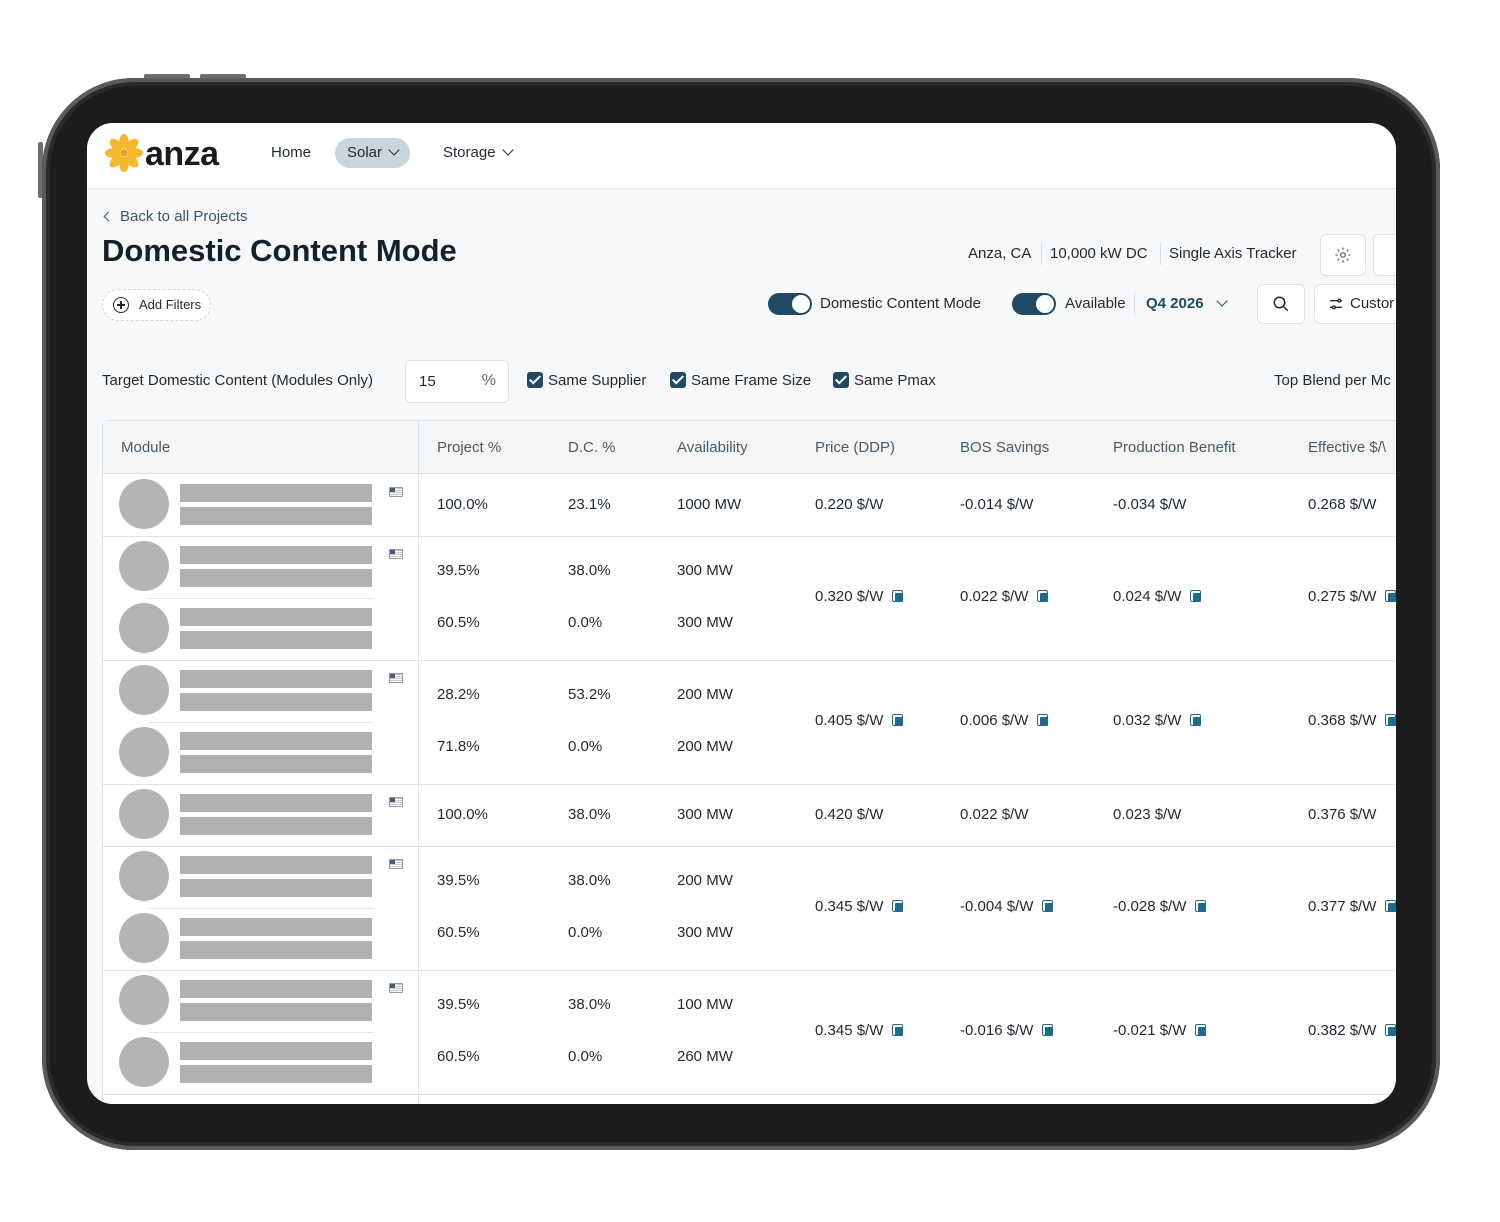 Image resolution: width=1500 pixels, height=1222 pixels. I want to click on col-dc-pct: D.C. %, so click(592, 447).